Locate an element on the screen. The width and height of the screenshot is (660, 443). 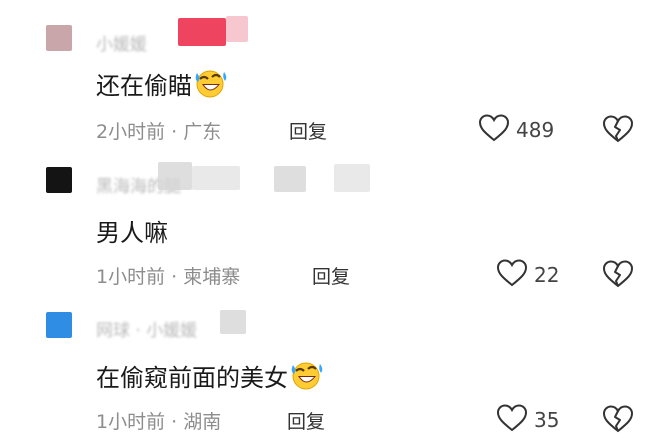
like-count: 489 is located at coordinates (535, 130).